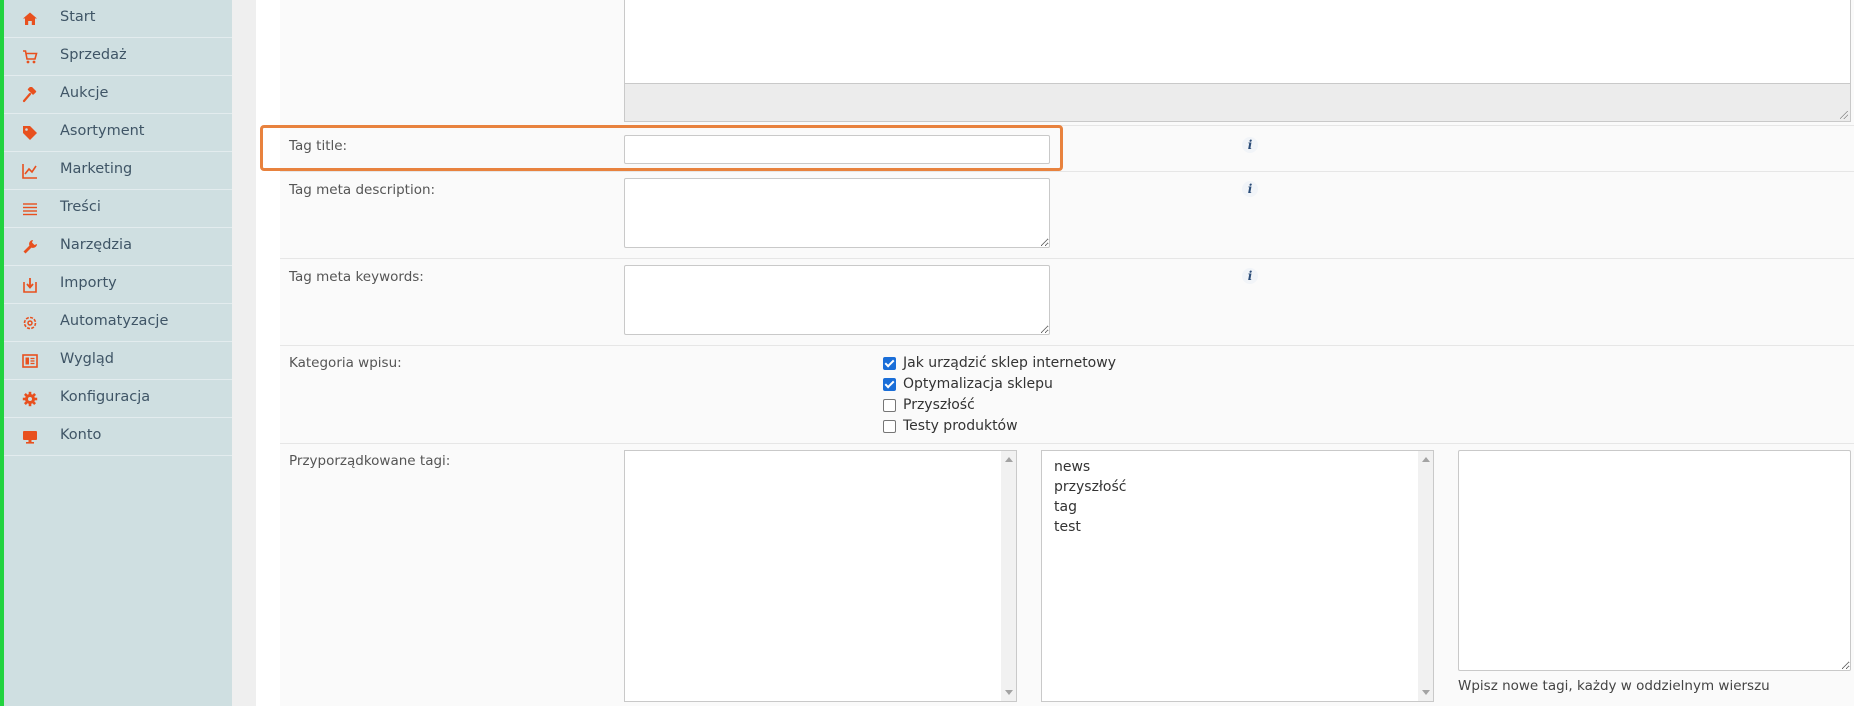 The height and width of the screenshot is (706, 1862). I want to click on category-option: Testy produktów, so click(950, 426).